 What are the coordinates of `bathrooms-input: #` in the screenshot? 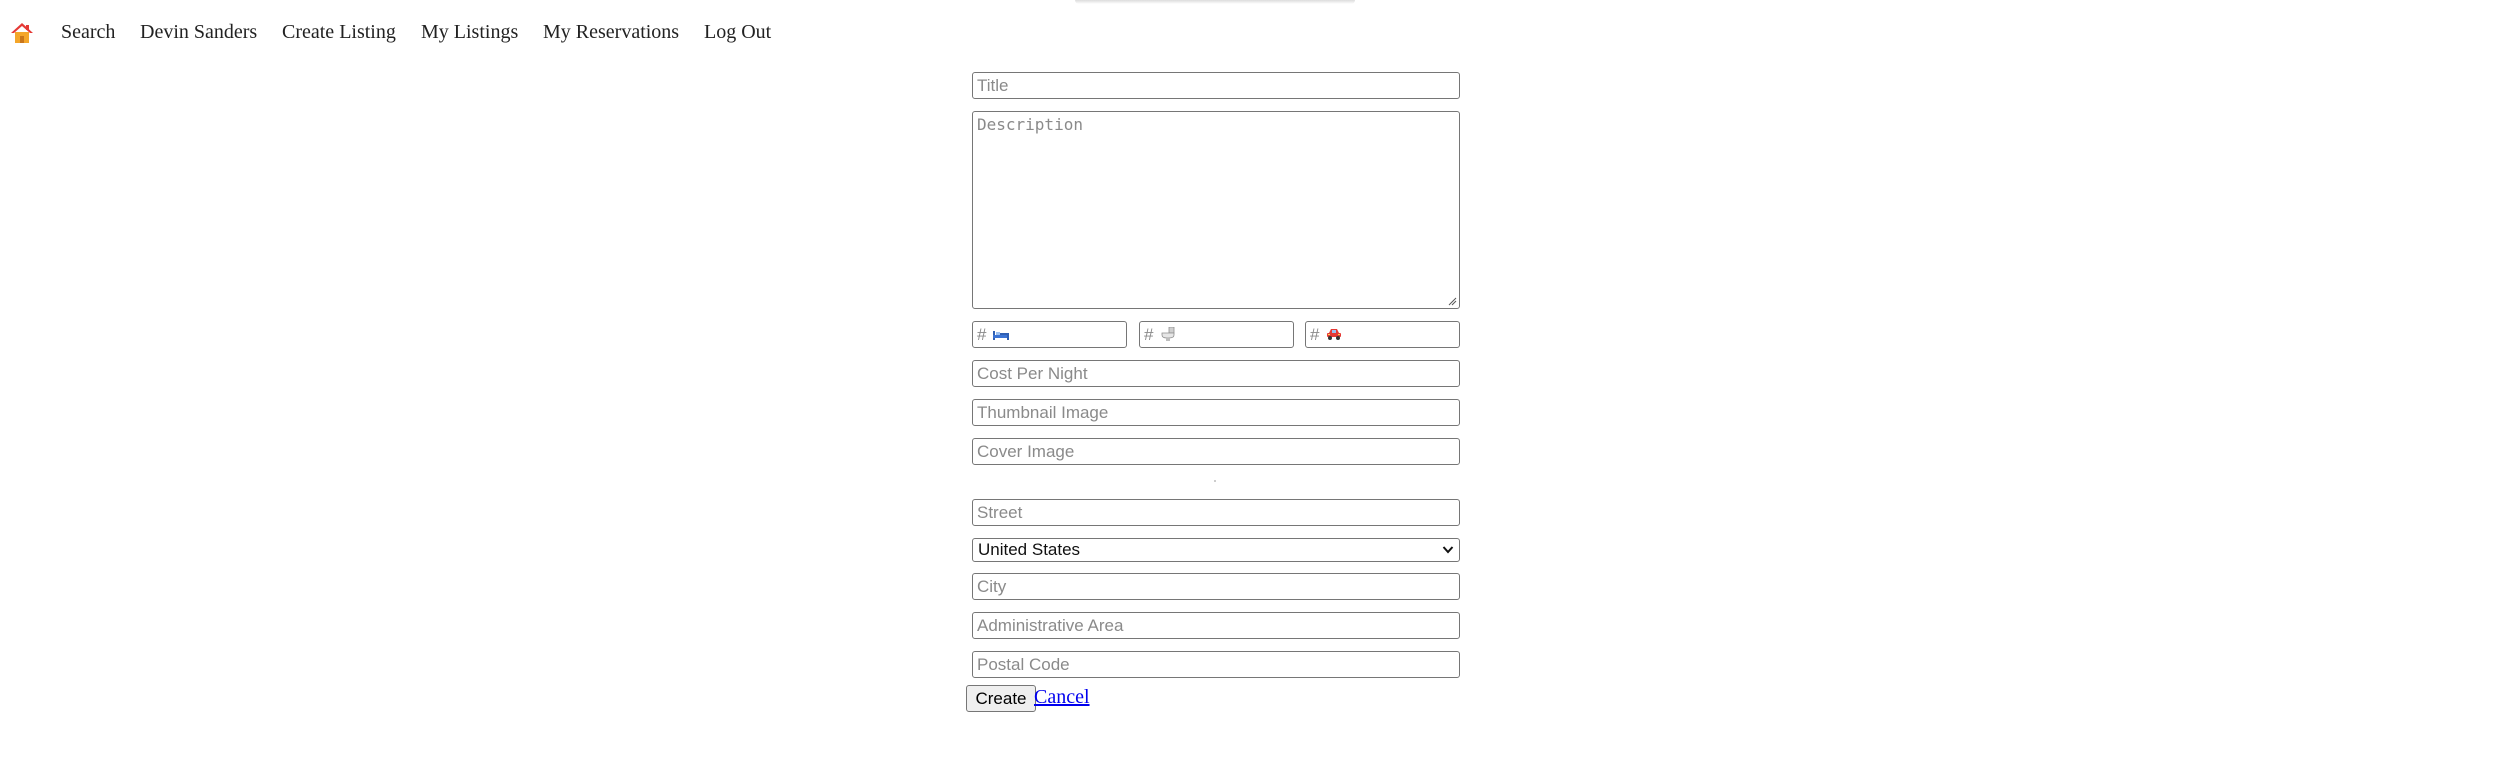 It's located at (1216, 334).